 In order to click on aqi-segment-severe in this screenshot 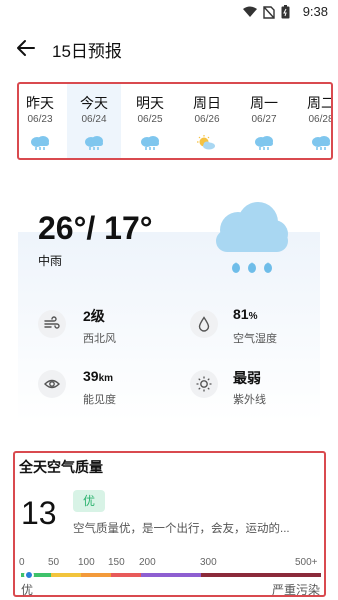, I will do `click(261, 575)`.